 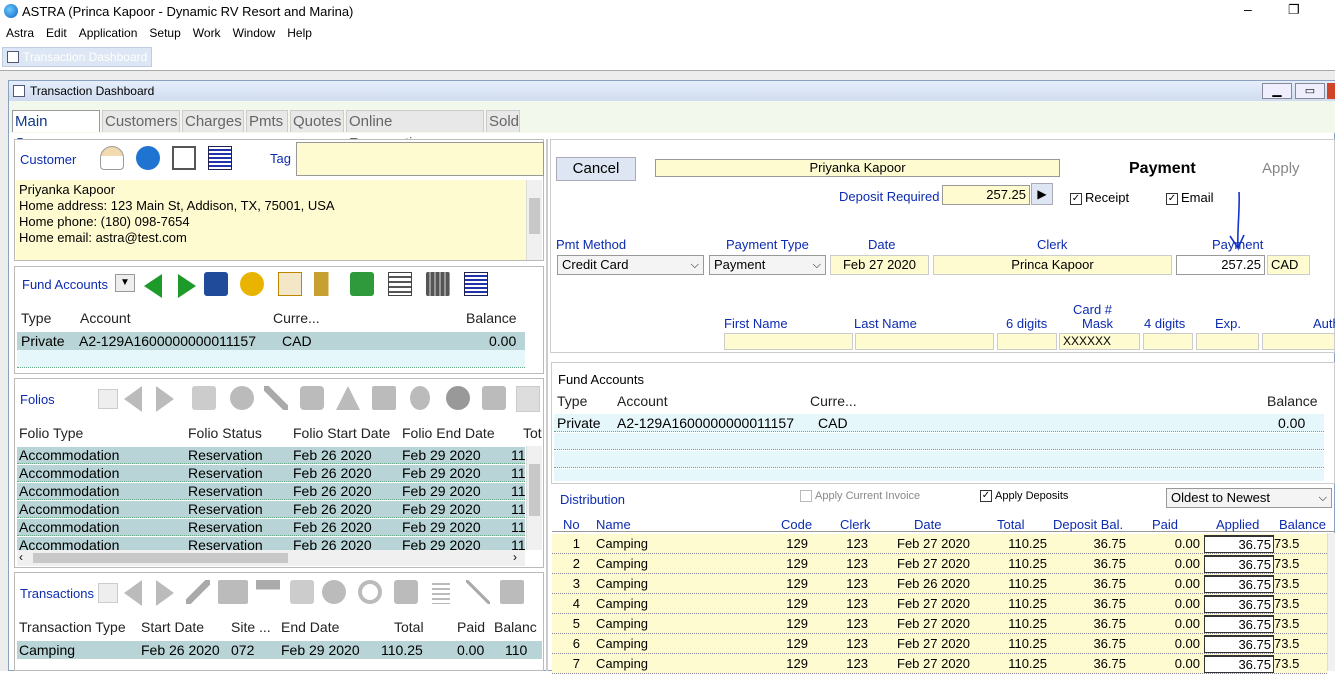 What do you see at coordinates (334, 592) in the screenshot?
I see `flower-icon` at bounding box center [334, 592].